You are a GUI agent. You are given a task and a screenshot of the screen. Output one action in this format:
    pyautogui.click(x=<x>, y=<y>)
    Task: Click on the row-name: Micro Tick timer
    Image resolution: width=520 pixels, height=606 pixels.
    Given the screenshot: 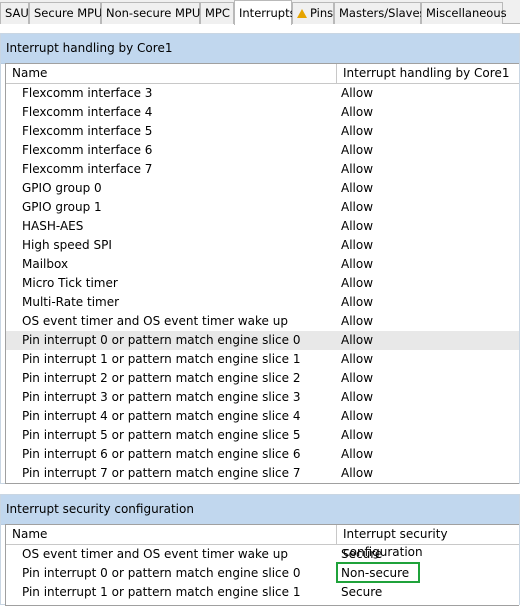 What is the action you would take?
    pyautogui.click(x=70, y=283)
    